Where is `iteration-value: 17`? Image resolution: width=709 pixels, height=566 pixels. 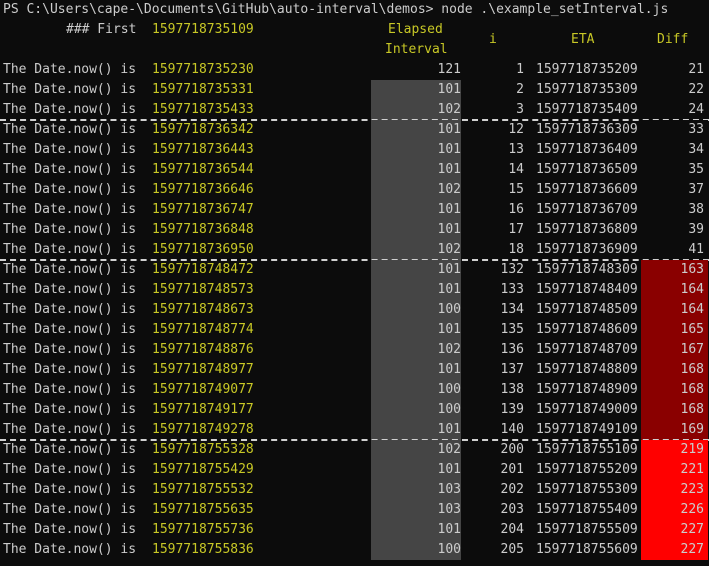 iteration-value: 17 is located at coordinates (516, 229).